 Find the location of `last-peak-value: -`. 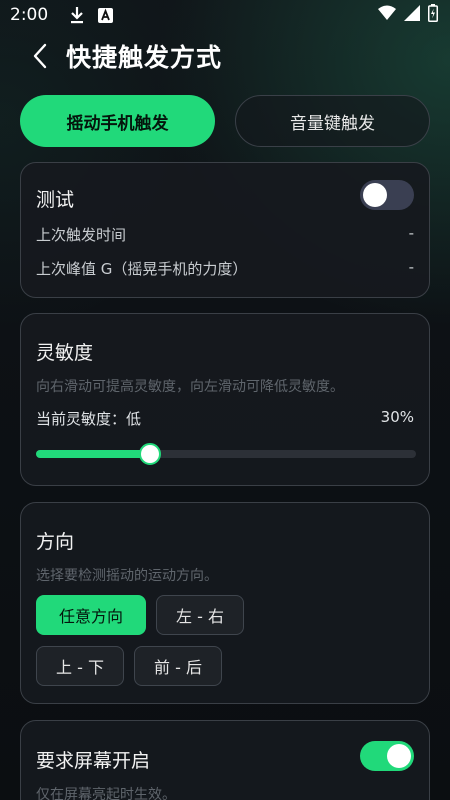

last-peak-value: - is located at coordinates (411, 267).